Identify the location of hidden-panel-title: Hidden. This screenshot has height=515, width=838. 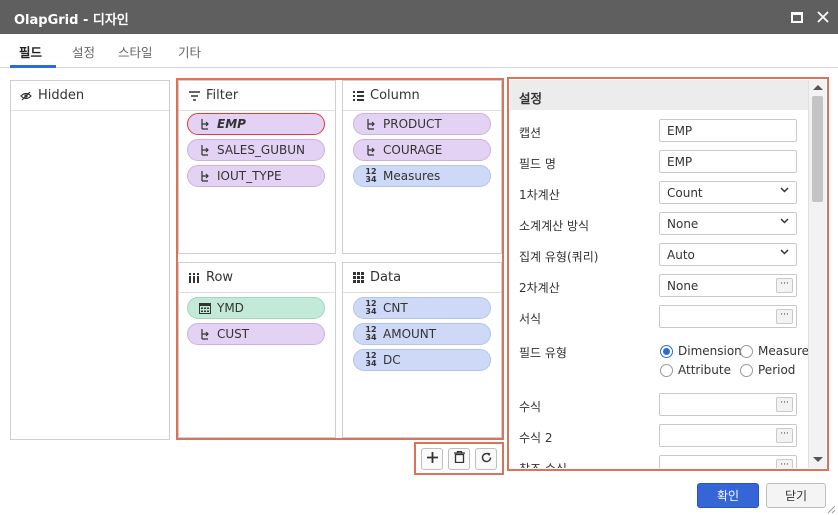
(61, 95).